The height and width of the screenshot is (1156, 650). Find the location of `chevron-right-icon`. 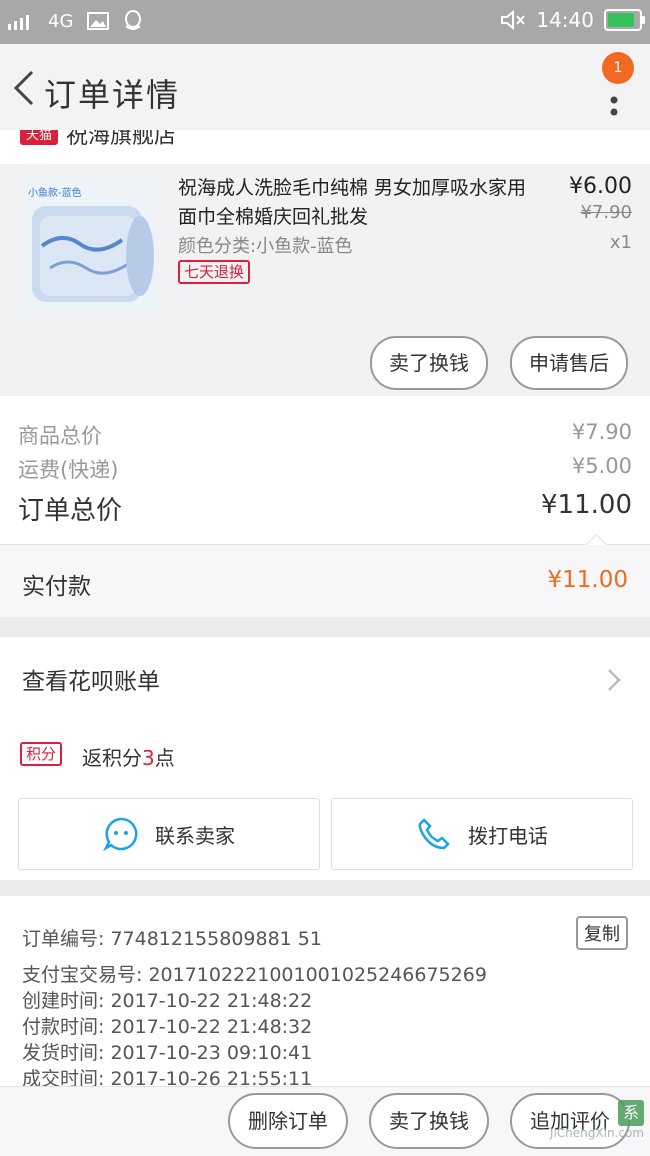

chevron-right-icon is located at coordinates (614, 680).